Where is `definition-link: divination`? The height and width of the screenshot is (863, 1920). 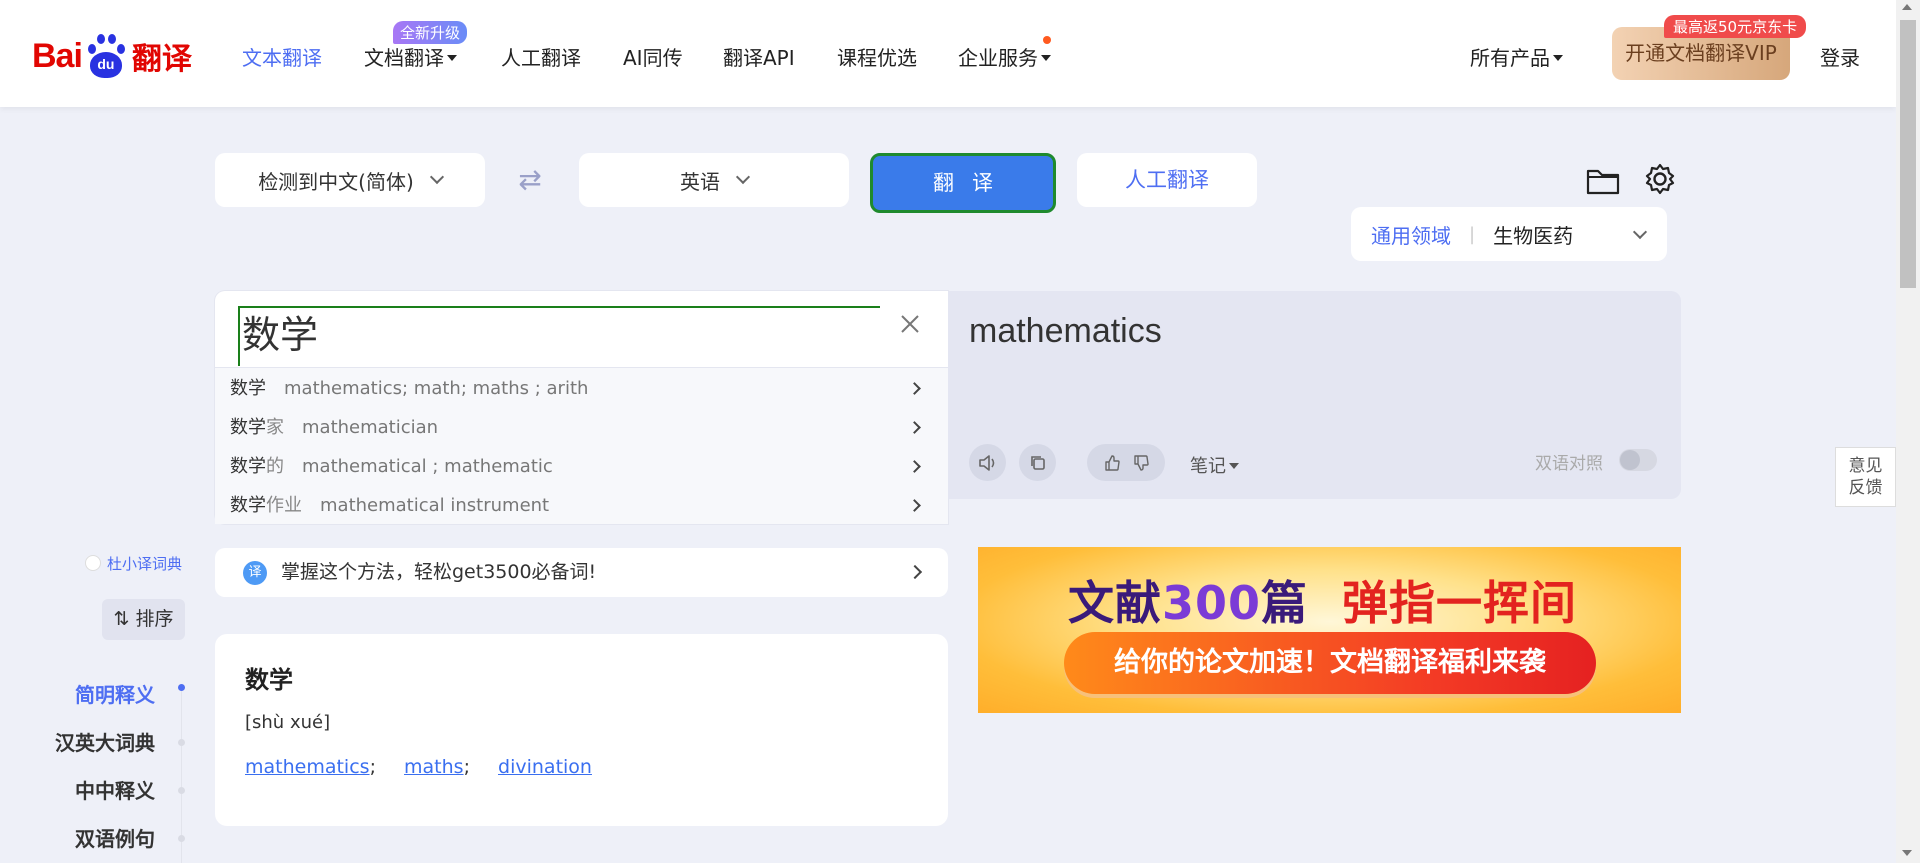
definition-link: divination is located at coordinates (545, 767).